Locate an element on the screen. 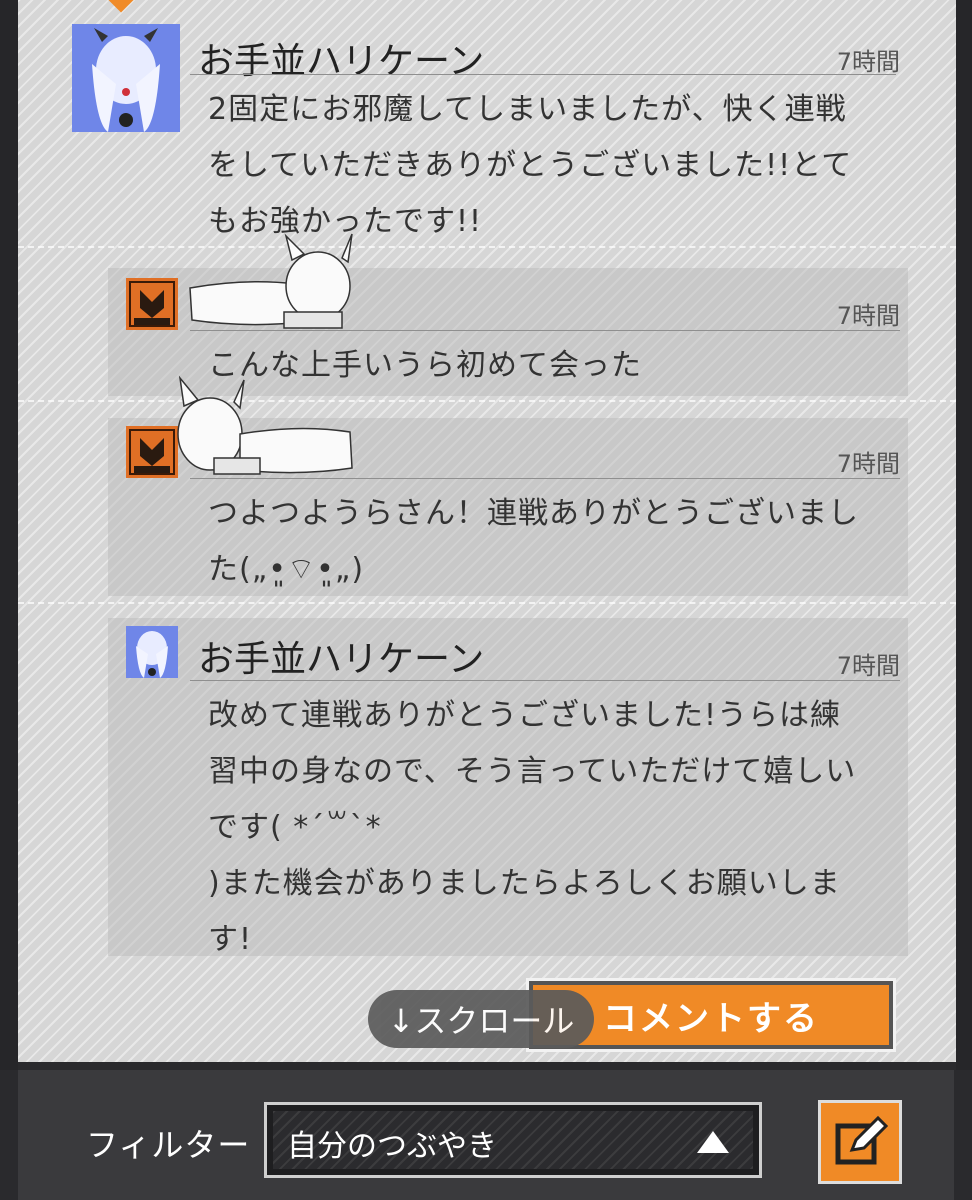 Image resolution: width=972 pixels, height=1200 pixels. edit-icon is located at coordinates (861, 1140).